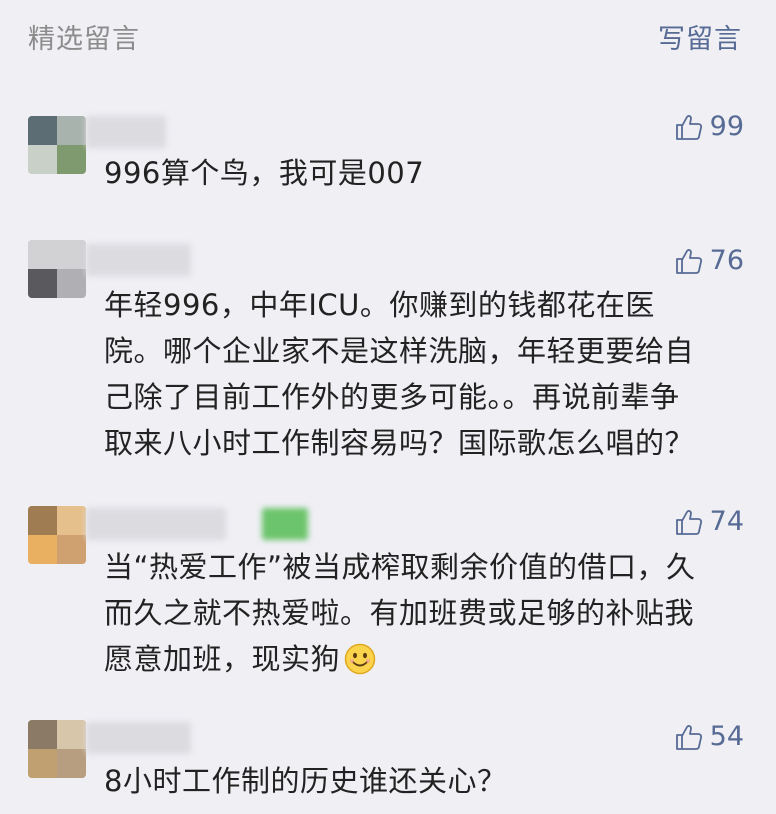 The width and height of the screenshot is (776, 814). I want to click on featured-comments-title: 精选留言, so click(84, 39).